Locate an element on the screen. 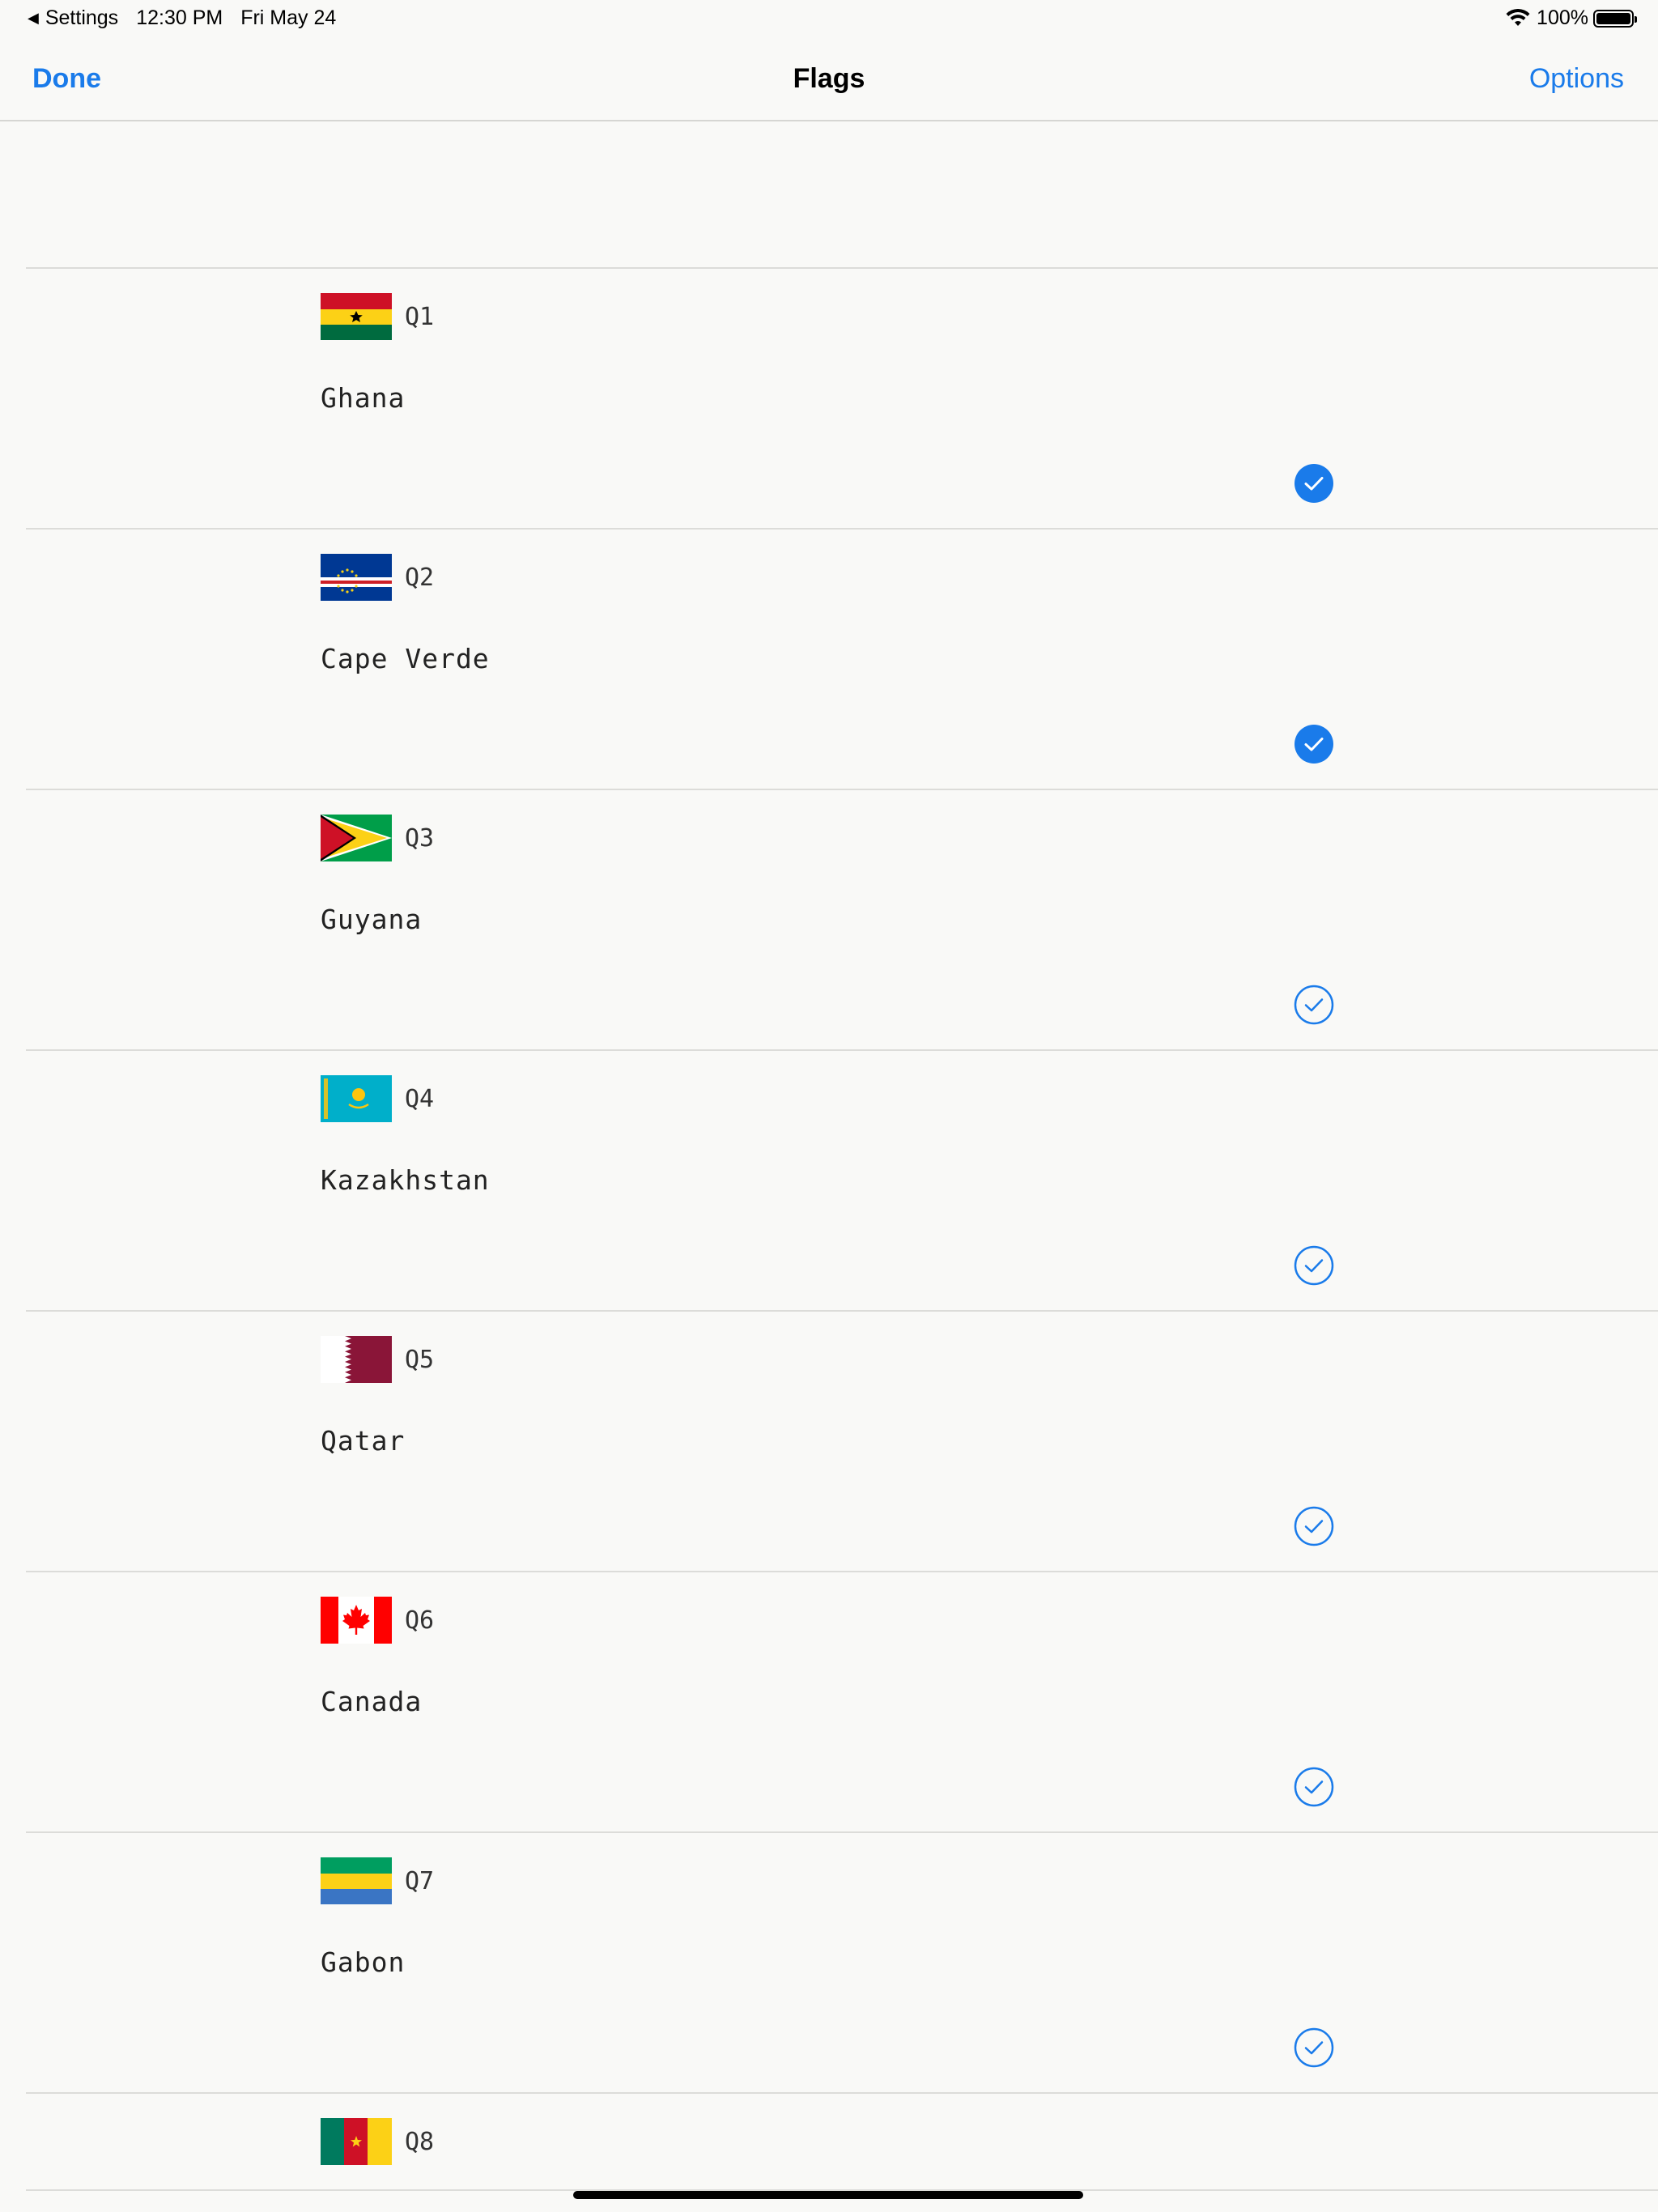  cape-verde-flag is located at coordinates (356, 577).